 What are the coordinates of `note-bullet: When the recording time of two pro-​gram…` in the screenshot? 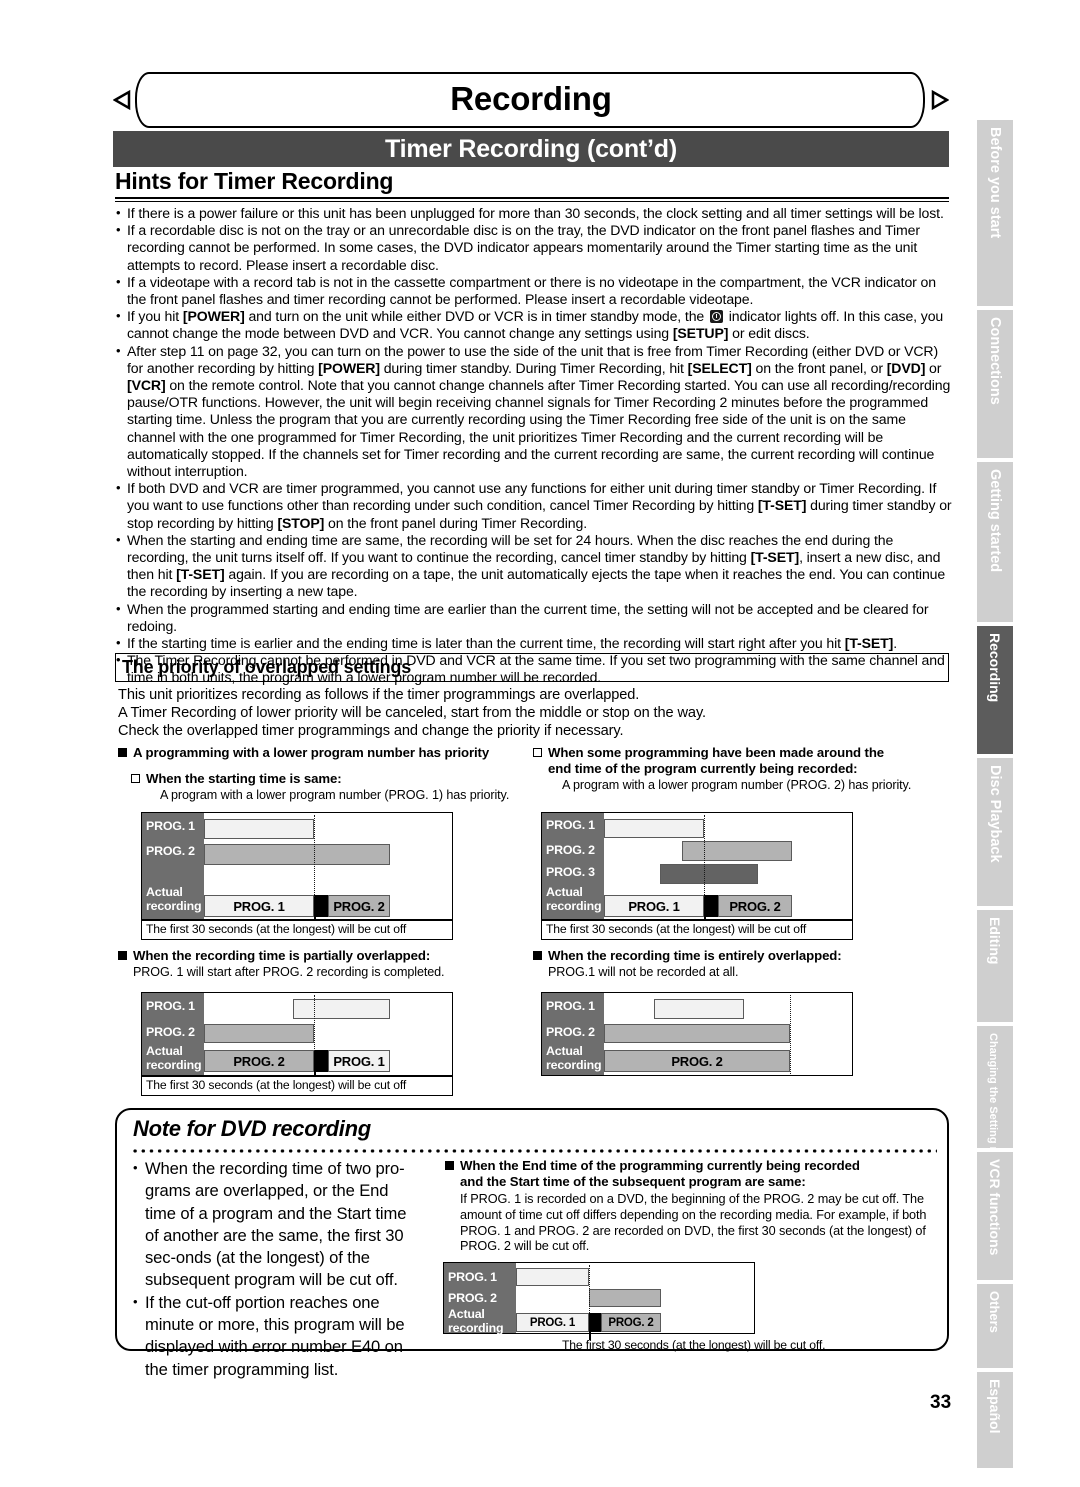 It's located at (275, 1224).